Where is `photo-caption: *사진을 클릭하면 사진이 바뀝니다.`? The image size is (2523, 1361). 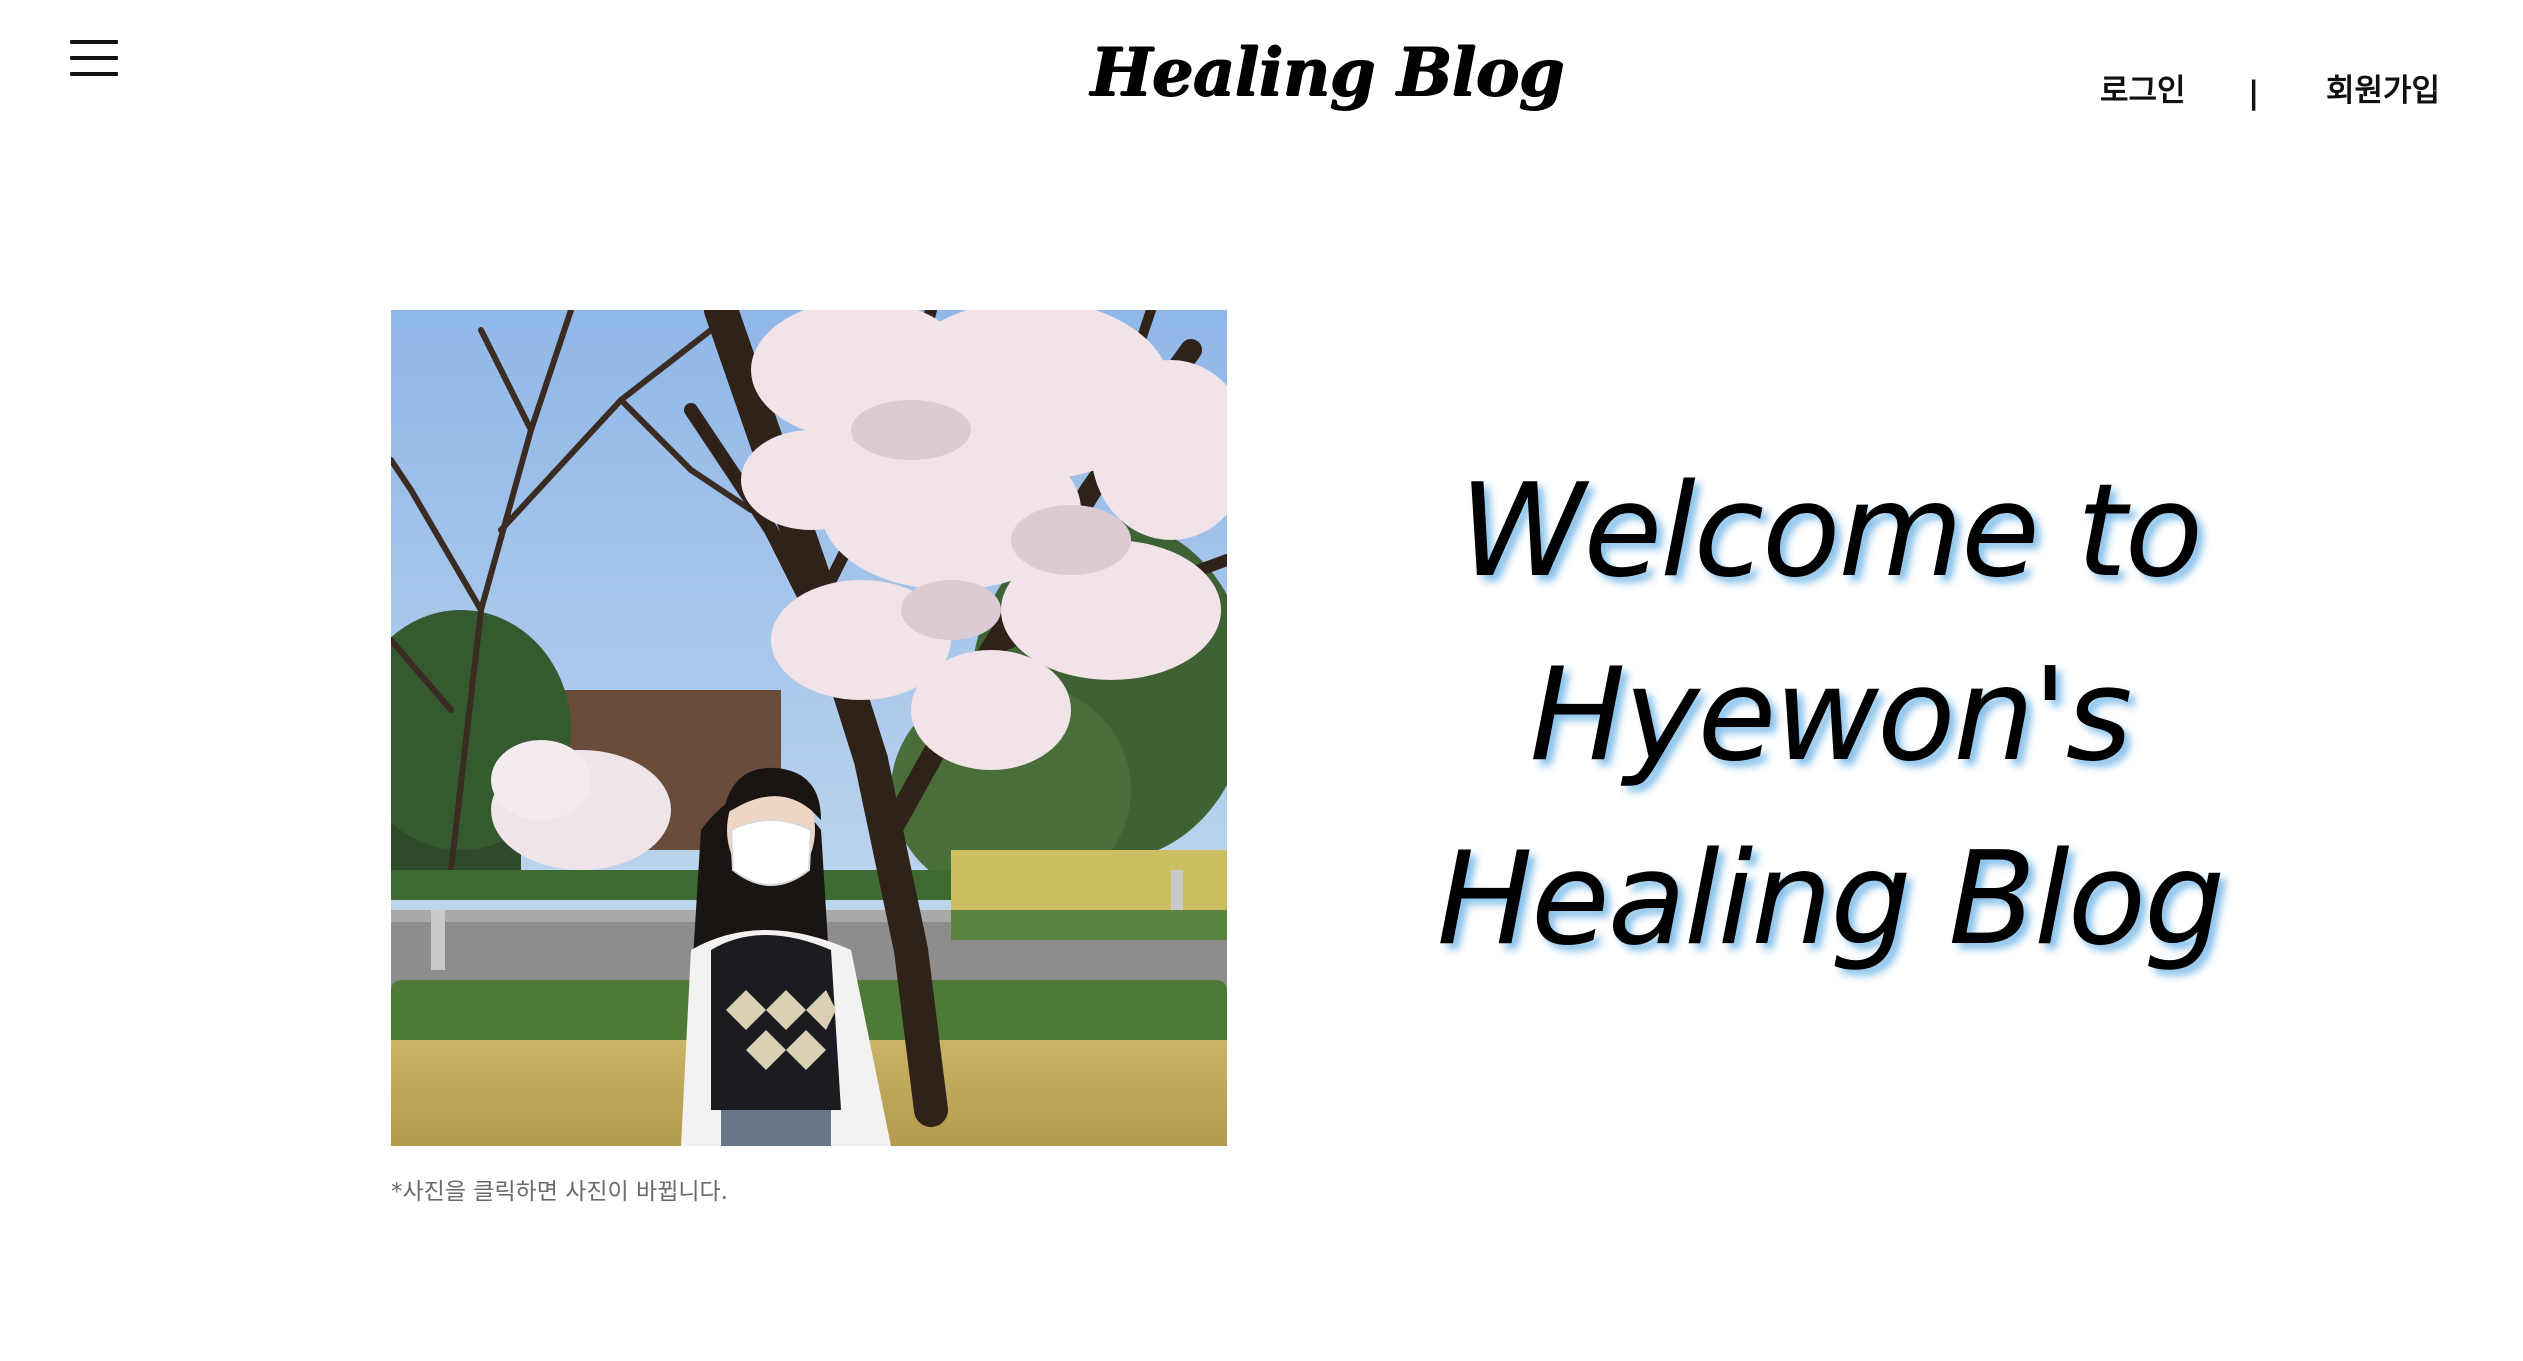
photo-caption: *사진을 클릭하면 사진이 바뀝니다. is located at coordinates (559, 1192).